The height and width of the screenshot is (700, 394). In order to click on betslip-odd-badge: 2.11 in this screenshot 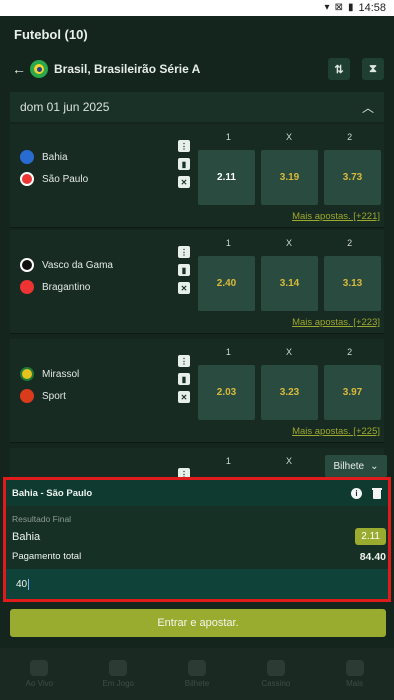, I will do `click(370, 536)`.